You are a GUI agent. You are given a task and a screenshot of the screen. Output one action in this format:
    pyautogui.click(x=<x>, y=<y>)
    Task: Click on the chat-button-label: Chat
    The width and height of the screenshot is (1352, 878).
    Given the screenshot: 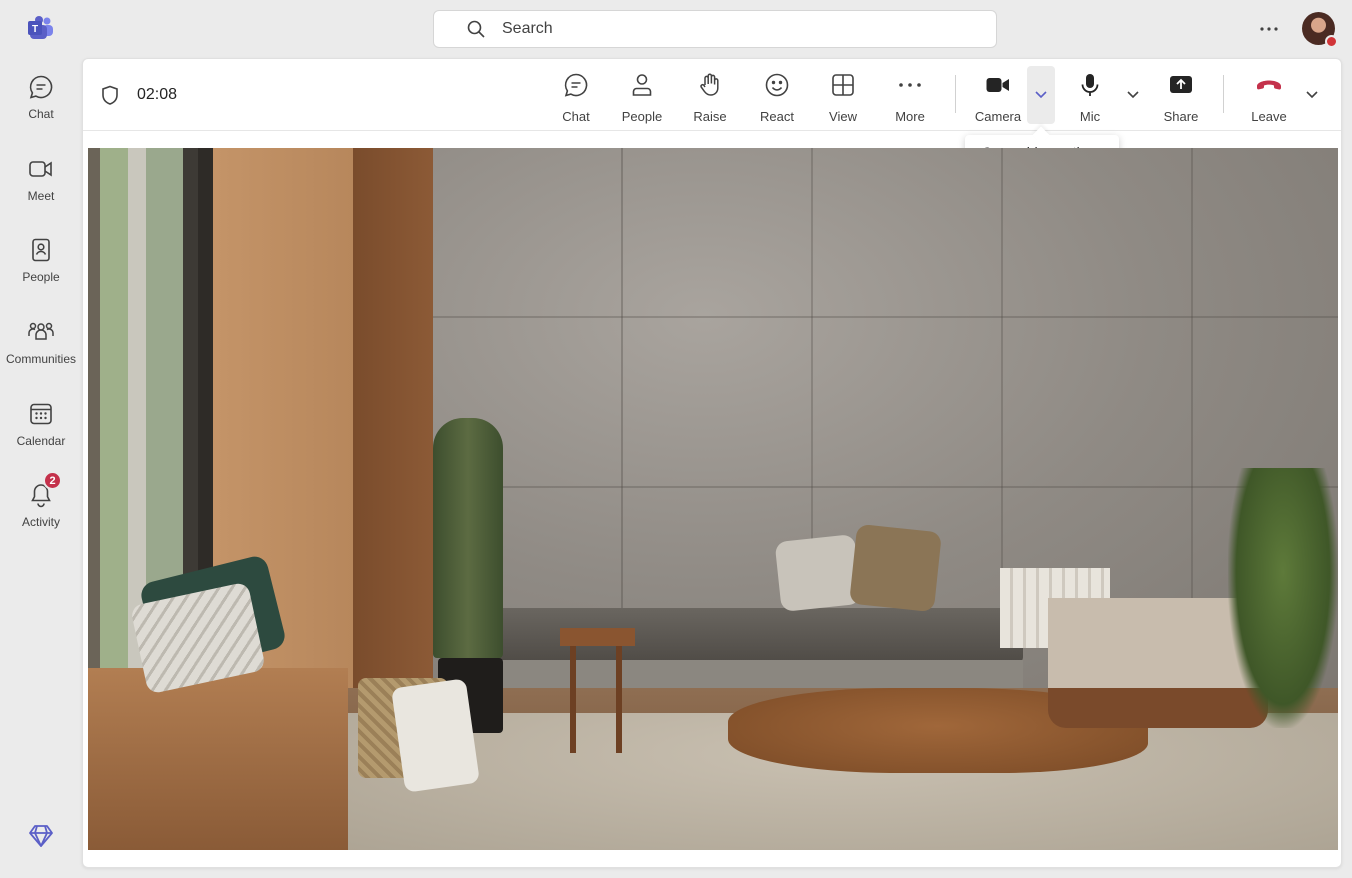 What is the action you would take?
    pyautogui.click(x=576, y=116)
    